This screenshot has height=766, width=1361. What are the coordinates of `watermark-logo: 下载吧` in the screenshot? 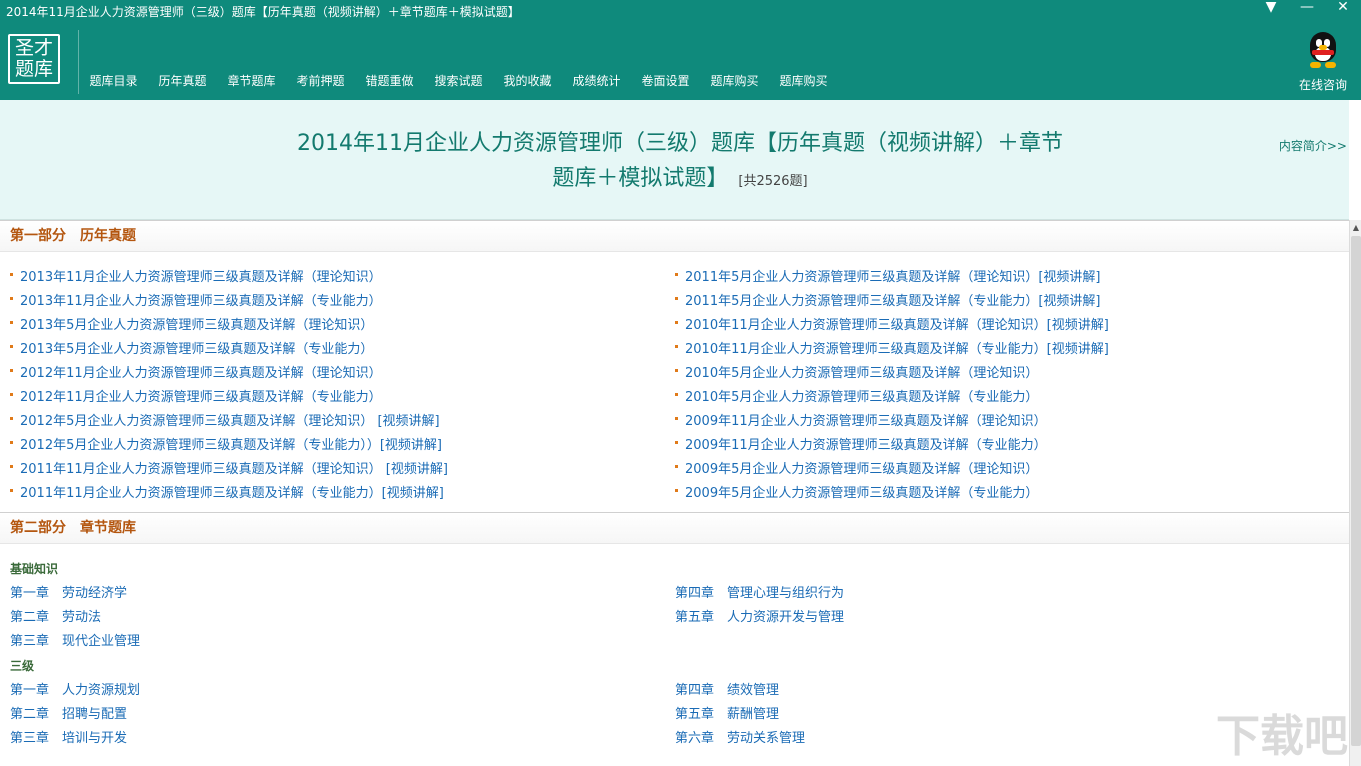 It's located at (1282, 736).